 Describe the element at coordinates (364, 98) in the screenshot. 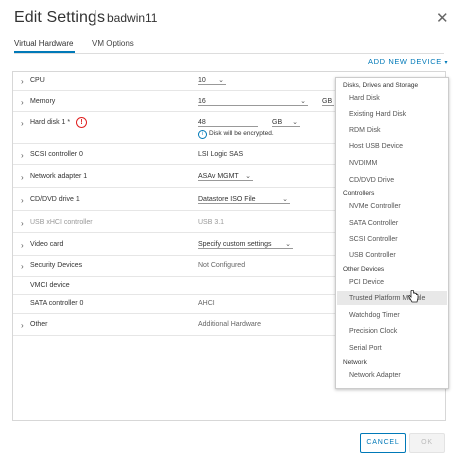

I see `menu-item-hard-disk: Hard Disk` at that location.